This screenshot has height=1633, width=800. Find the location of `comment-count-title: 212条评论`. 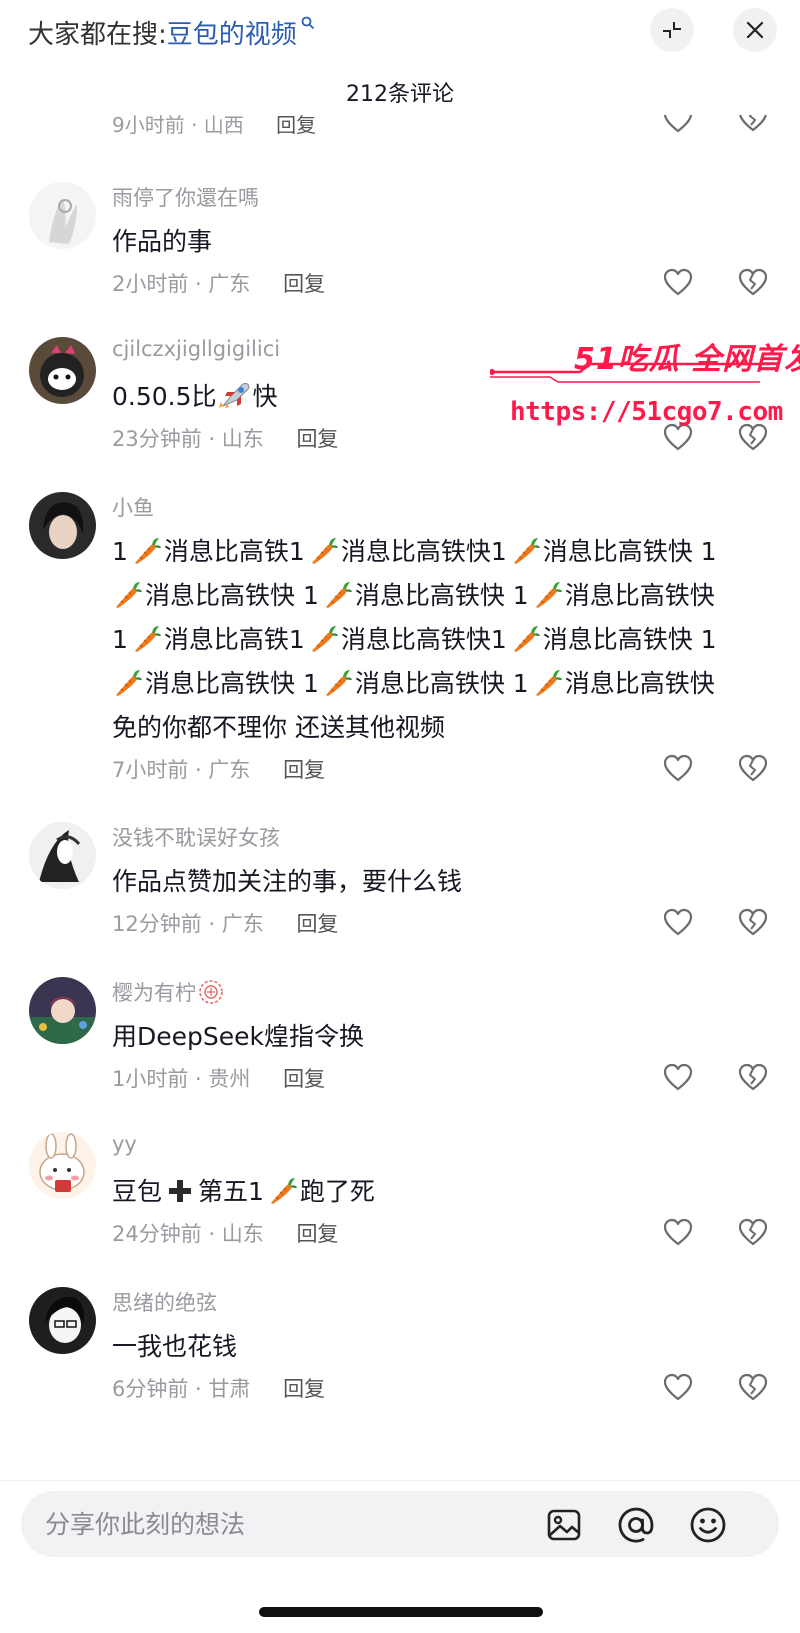

comment-count-title: 212条评论 is located at coordinates (400, 94).